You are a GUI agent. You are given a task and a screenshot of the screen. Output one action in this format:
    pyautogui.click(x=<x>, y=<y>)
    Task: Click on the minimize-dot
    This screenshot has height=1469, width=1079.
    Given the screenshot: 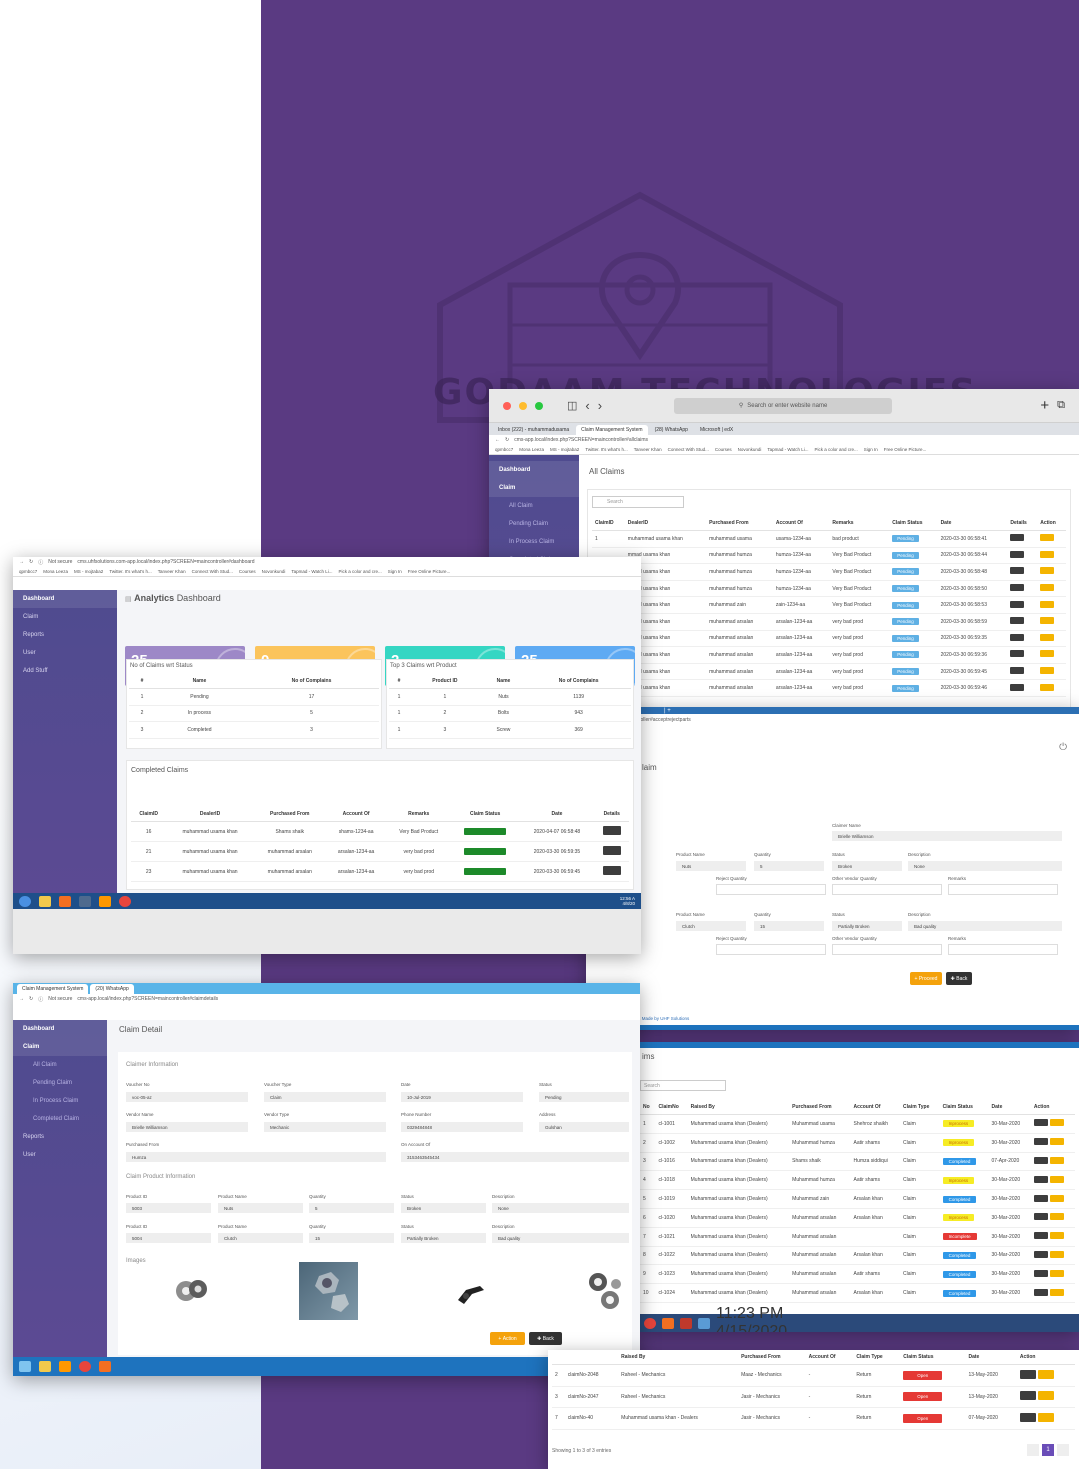 What is the action you would take?
    pyautogui.click(x=523, y=405)
    